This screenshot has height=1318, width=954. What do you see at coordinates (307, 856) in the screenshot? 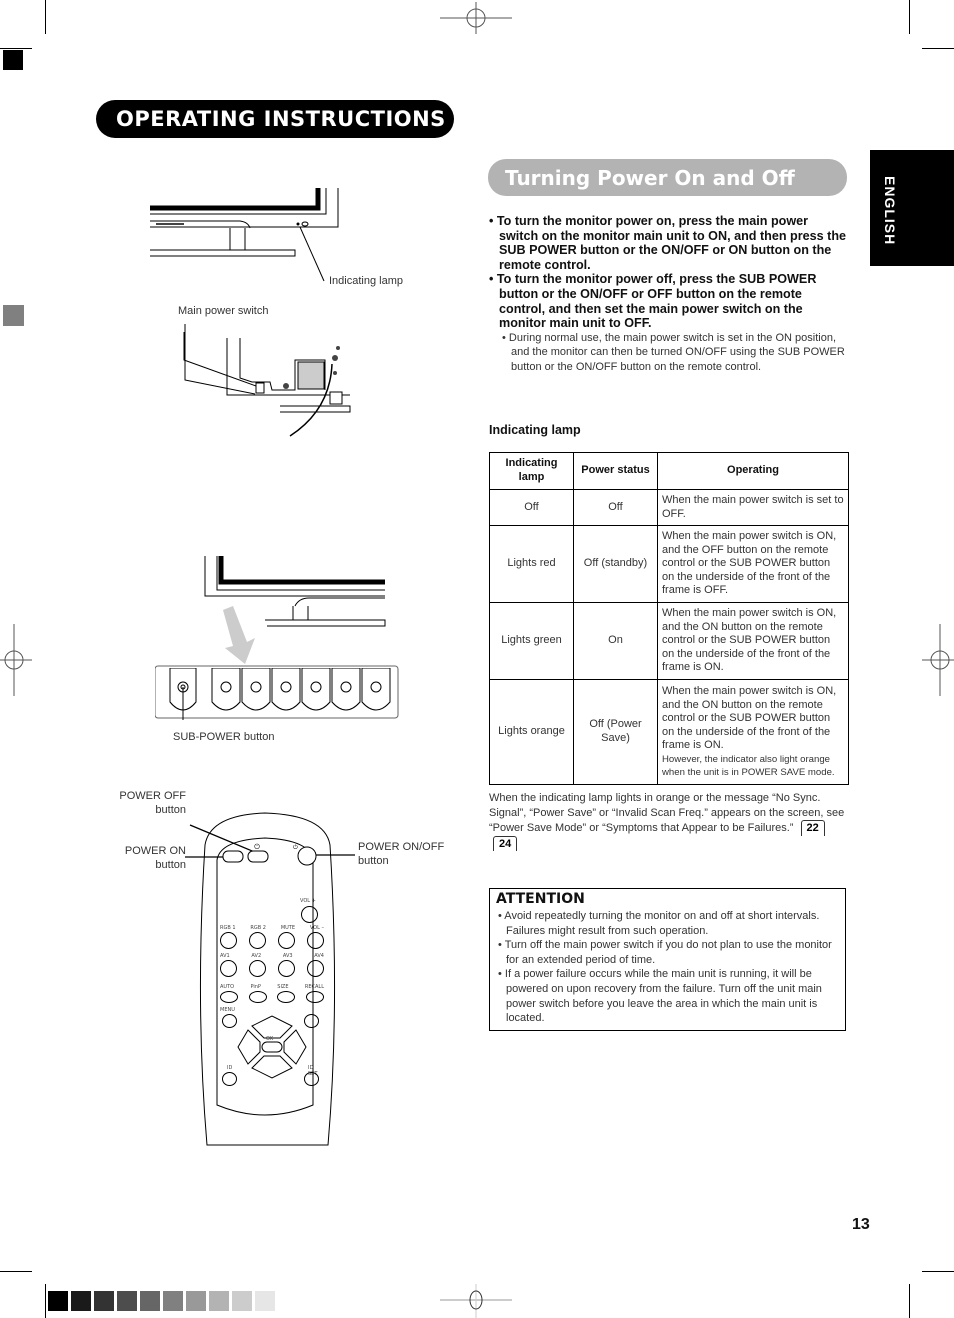
I see `power-onoff-button` at bounding box center [307, 856].